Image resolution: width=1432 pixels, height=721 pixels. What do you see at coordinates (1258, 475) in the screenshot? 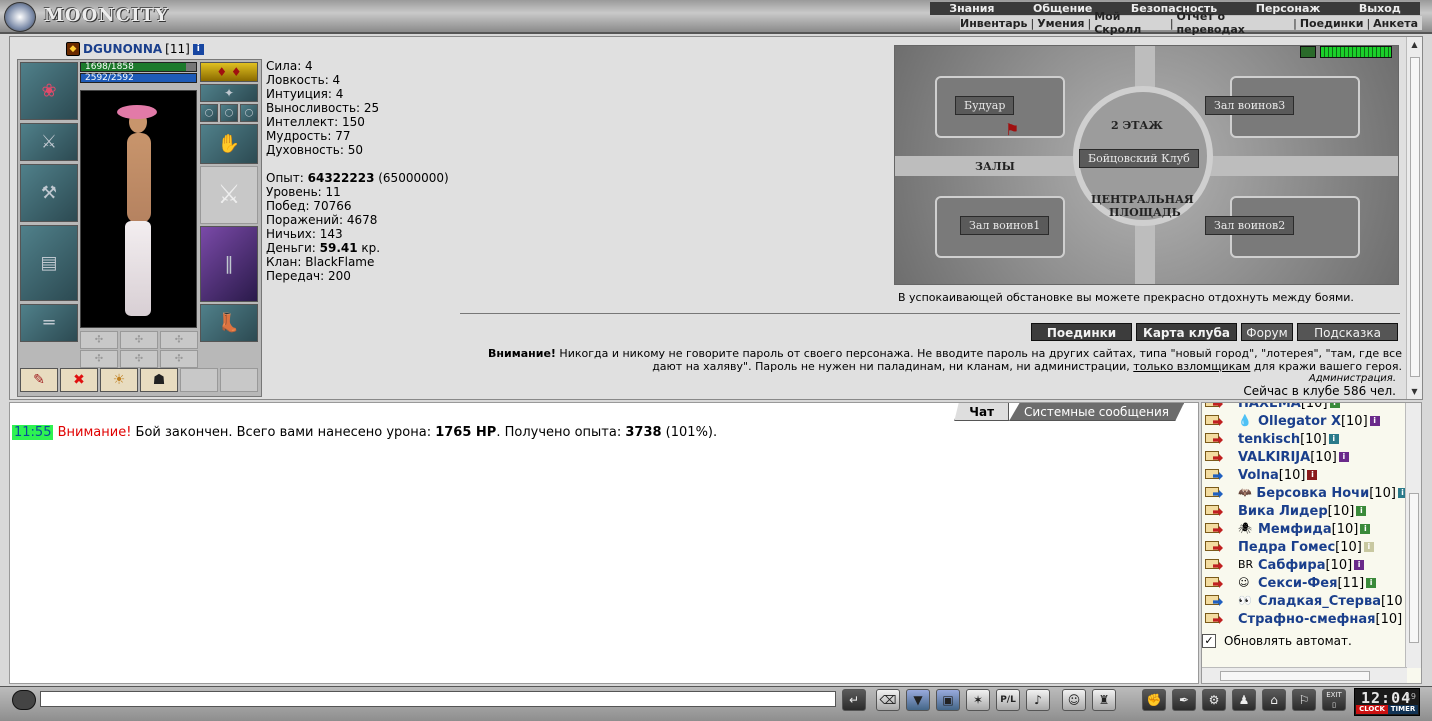
I see `user-name: Volna` at bounding box center [1258, 475].